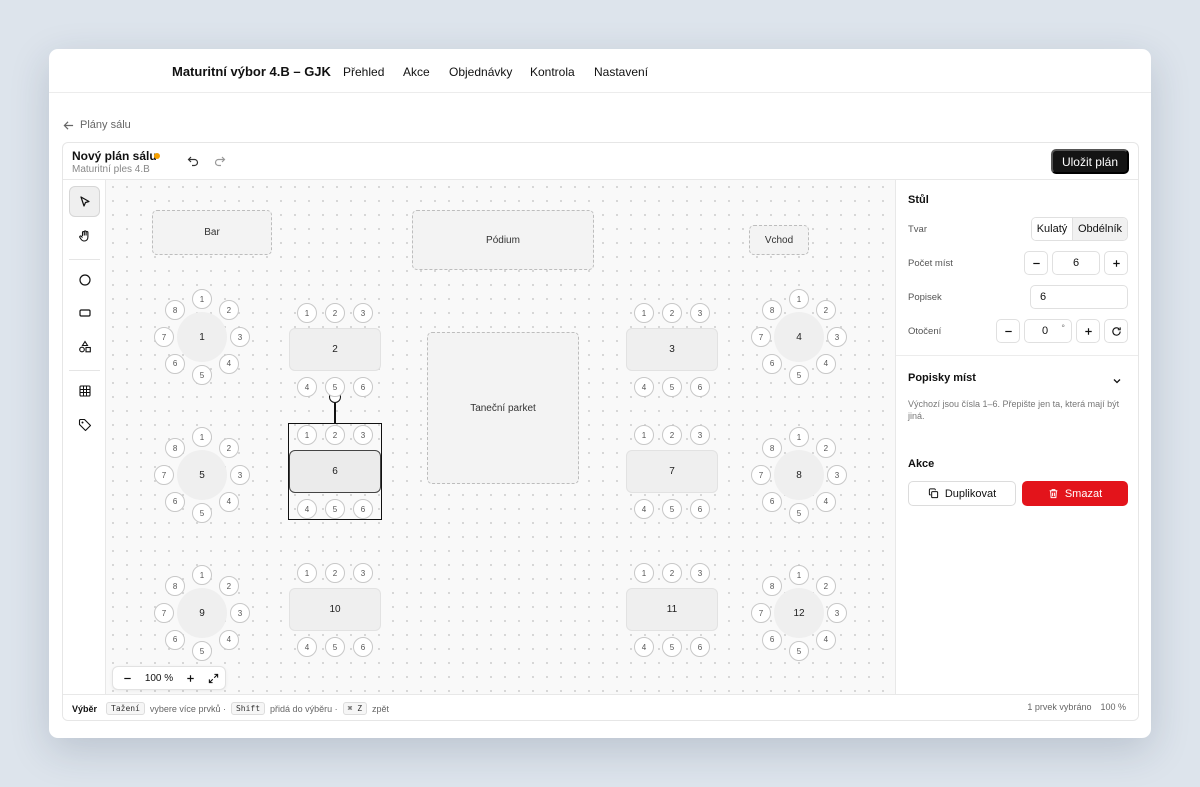 This screenshot has height=787, width=1200. I want to click on nav-link-nastaveni: Nastavení, so click(621, 72).